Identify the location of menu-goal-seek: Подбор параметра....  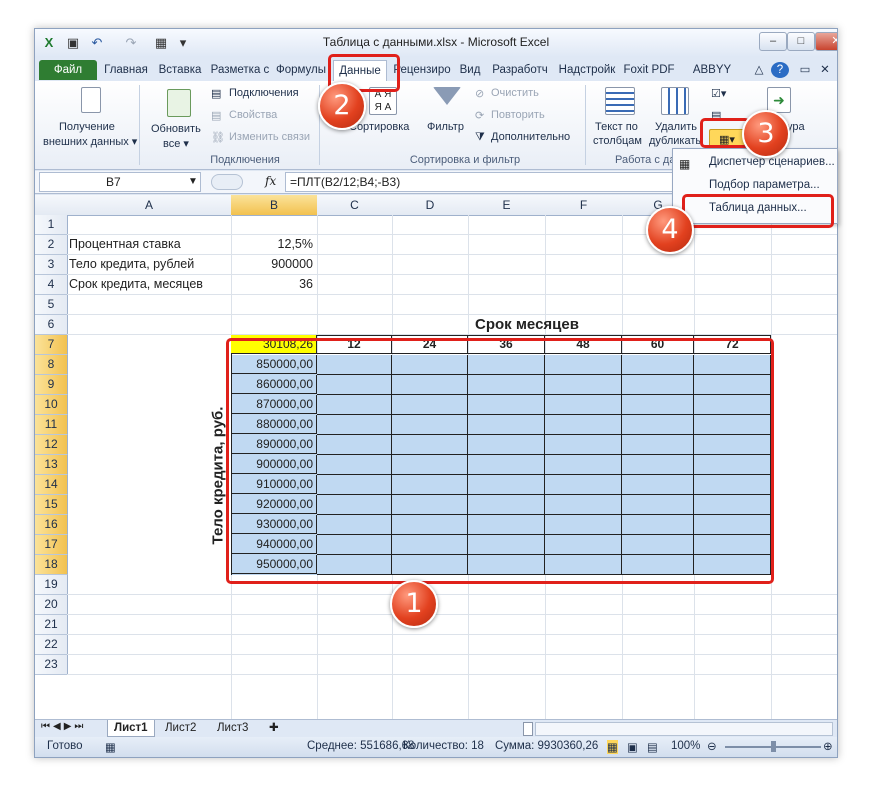
(755, 185).